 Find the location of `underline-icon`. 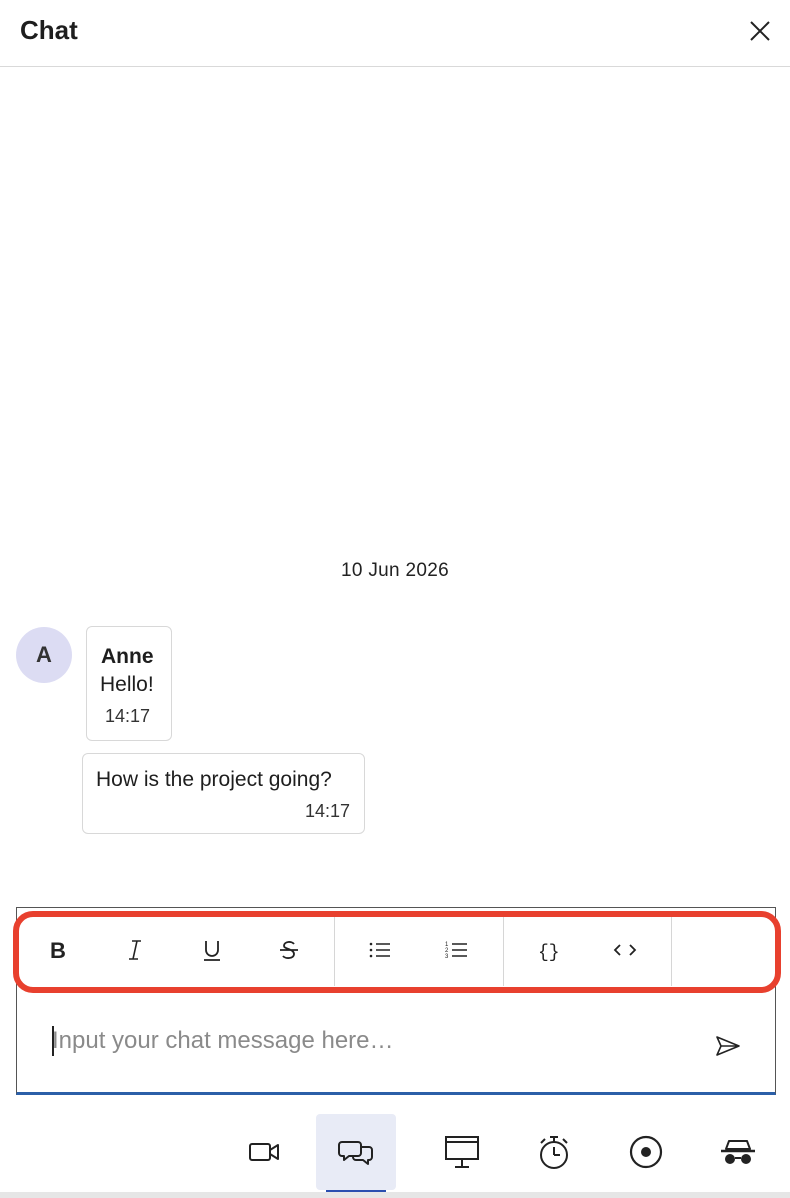

underline-icon is located at coordinates (212, 951).